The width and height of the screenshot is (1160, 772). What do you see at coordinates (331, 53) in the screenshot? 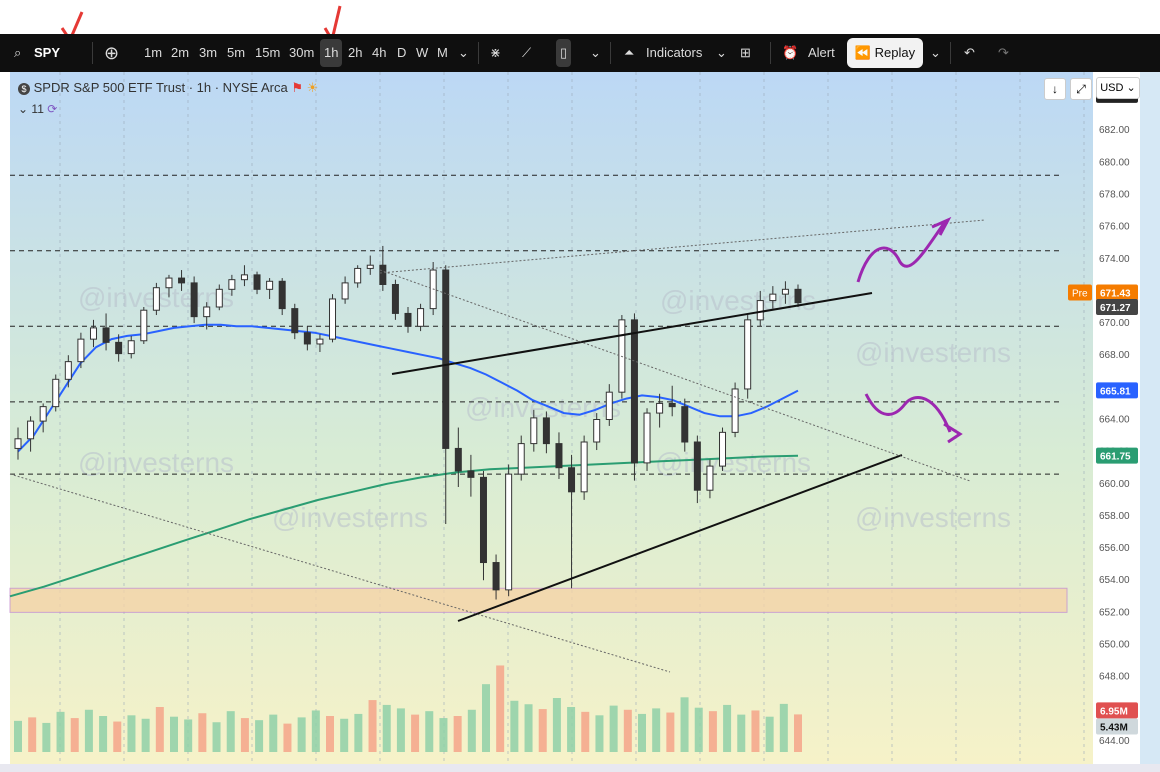
I see `tf-1h: 1h` at bounding box center [331, 53].